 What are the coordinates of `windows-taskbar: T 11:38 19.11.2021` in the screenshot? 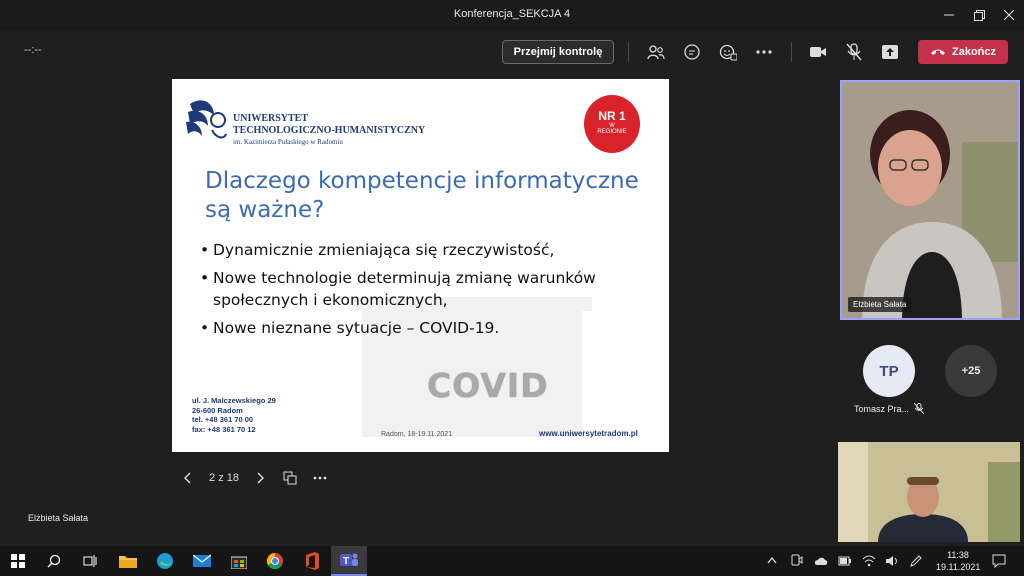 It's located at (512, 561).